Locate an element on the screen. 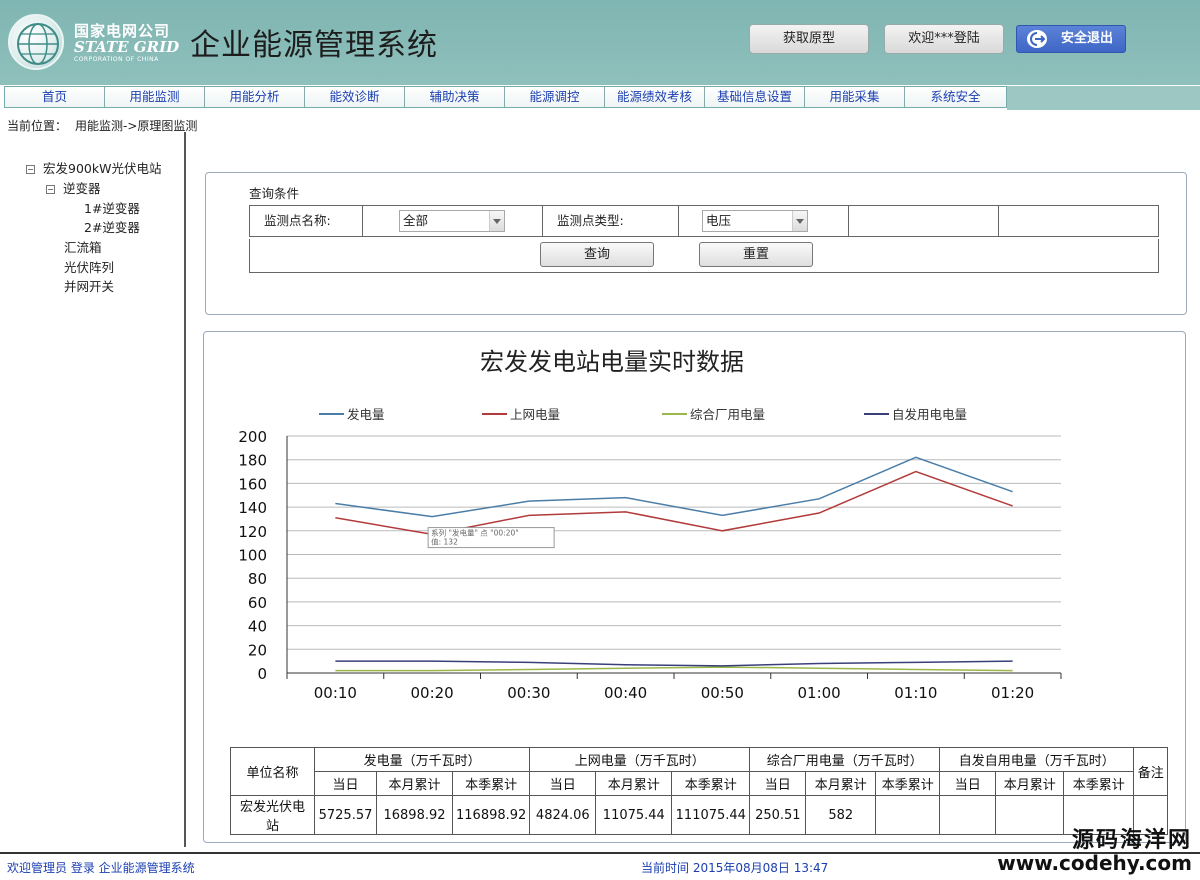 This screenshot has height=880, width=1200. point-type-cell: 电压 is located at coordinates (764, 221).